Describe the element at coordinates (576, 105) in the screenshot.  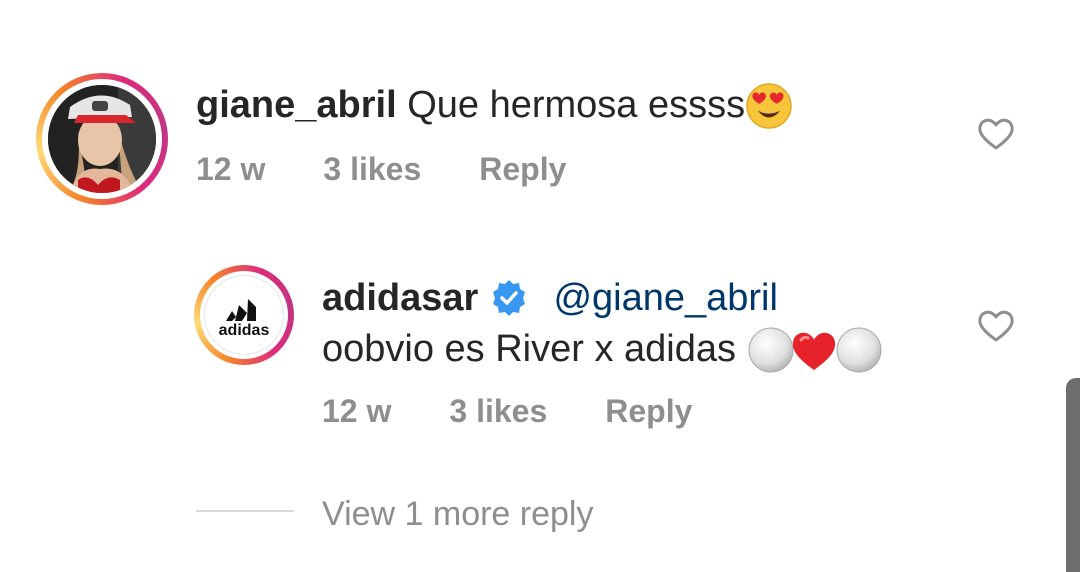
I see `comment-body: Que hermosa essss` at that location.